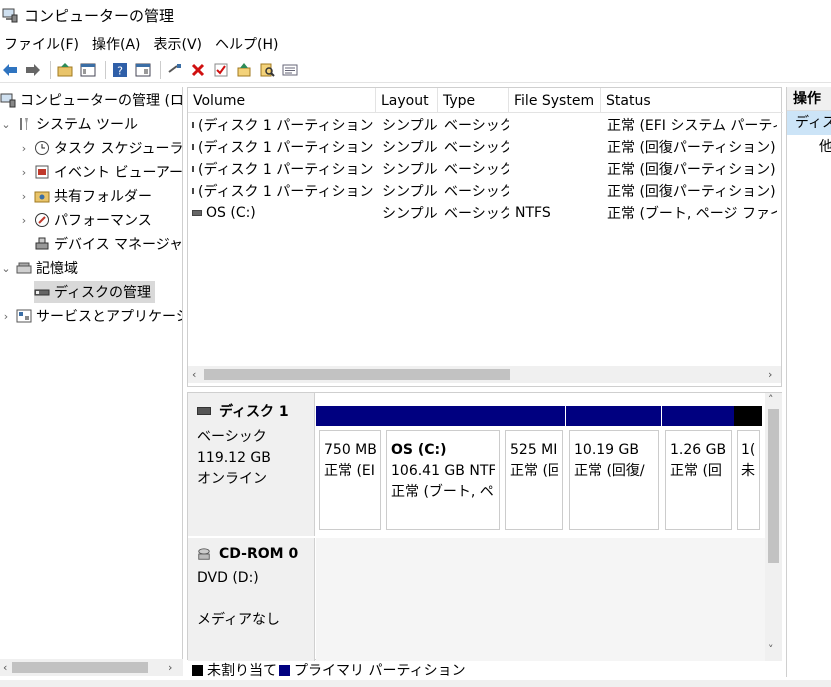 This screenshot has height=687, width=831. Describe the element at coordinates (442, 468) in the screenshot. I see `partition-block: OS (C:) 106.41 GB NTF 正常 (ブート, ペー` at that location.